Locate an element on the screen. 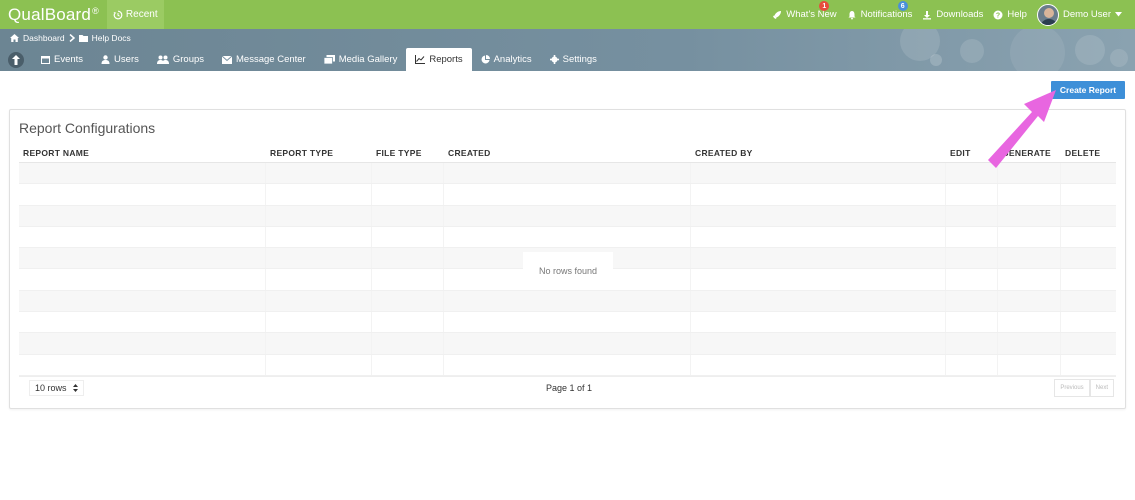  chevron-right-icon is located at coordinates (72, 38).